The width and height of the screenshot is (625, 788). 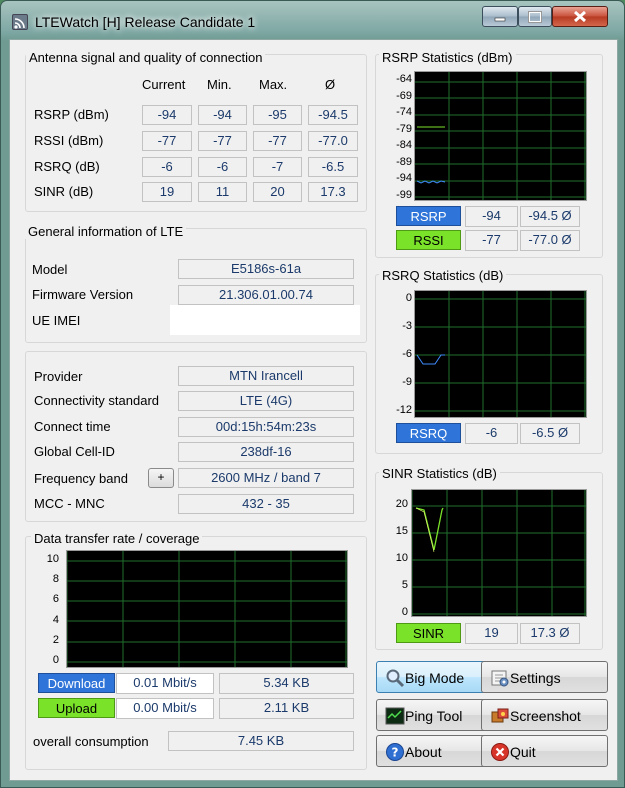 I want to click on rsrq-legend-label: RSRQ, so click(x=428, y=433).